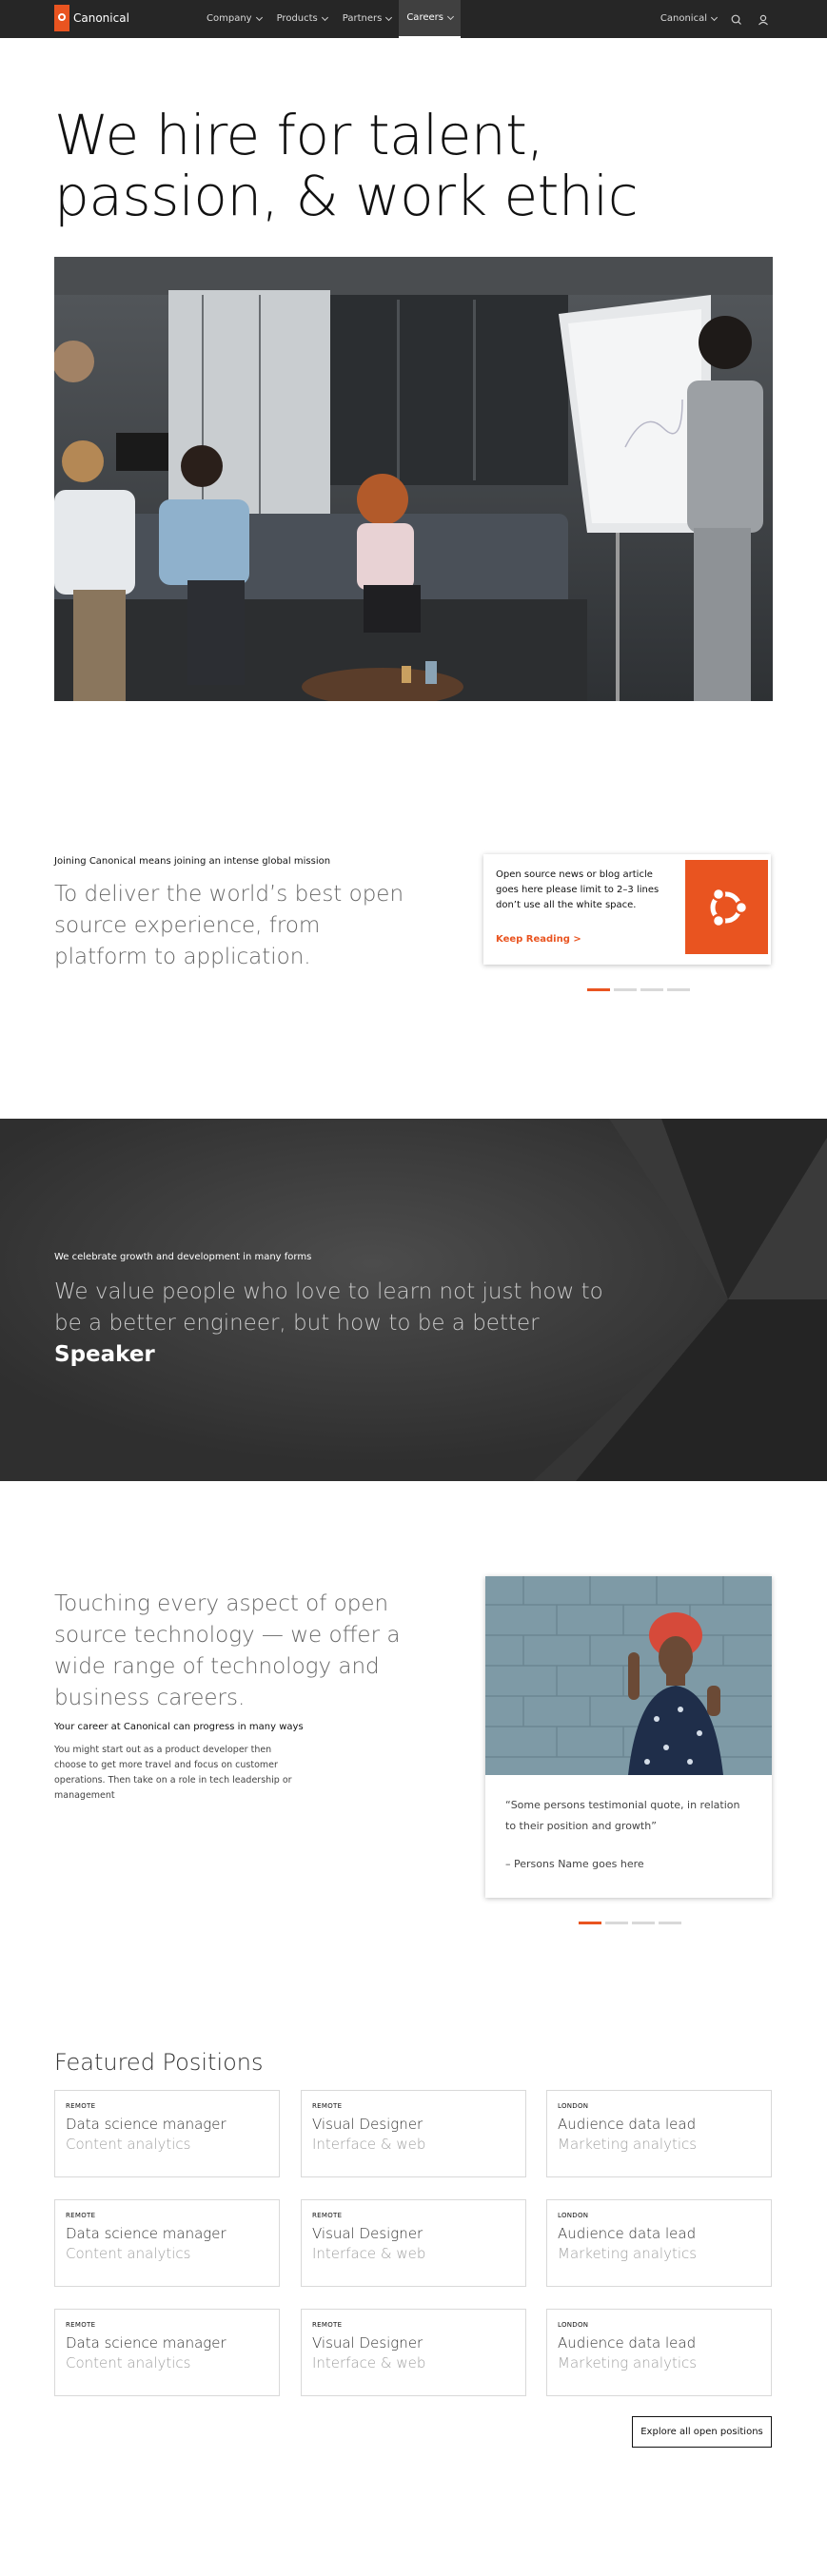 Image resolution: width=827 pixels, height=2576 pixels. I want to click on ubuntu-logo-tile, so click(727, 907).